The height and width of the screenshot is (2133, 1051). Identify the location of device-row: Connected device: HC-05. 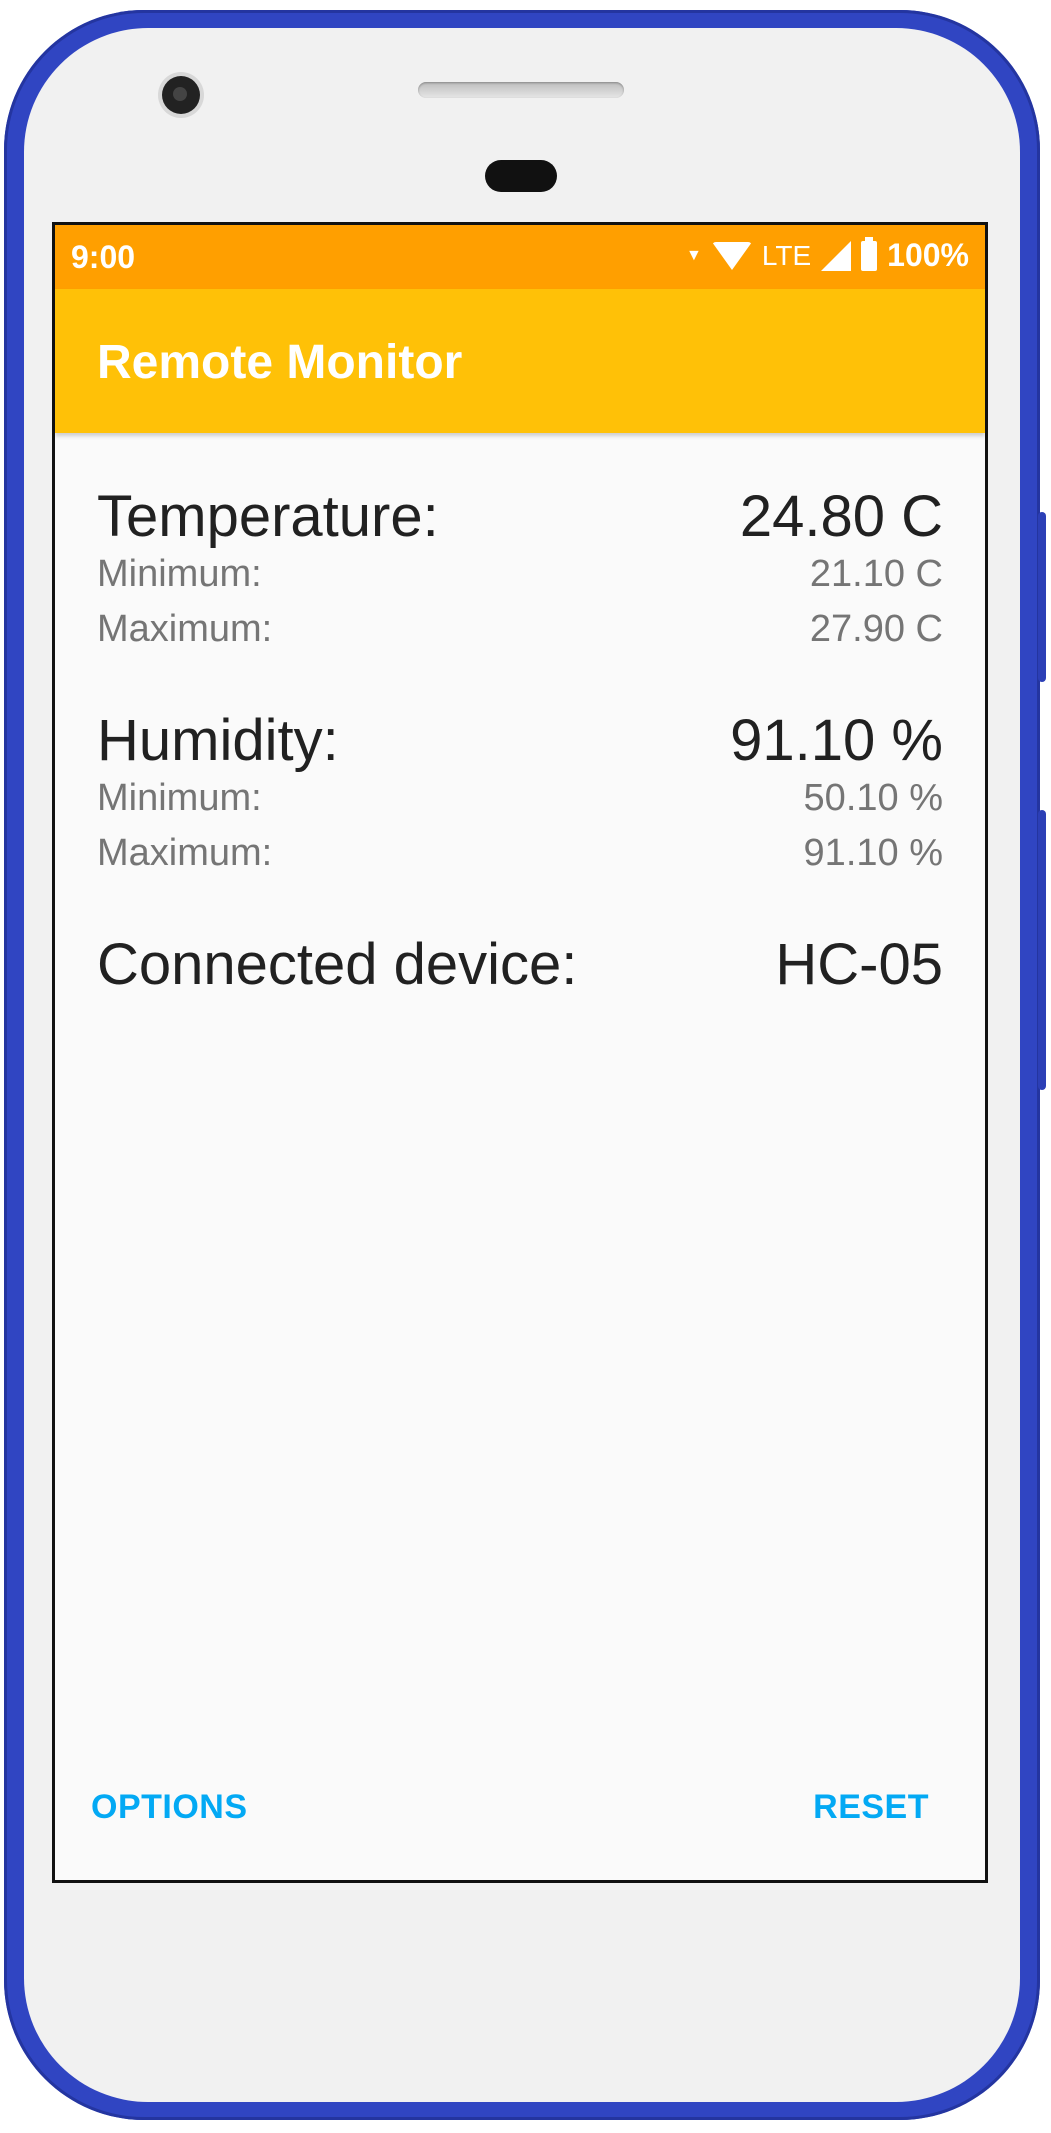
(520, 966).